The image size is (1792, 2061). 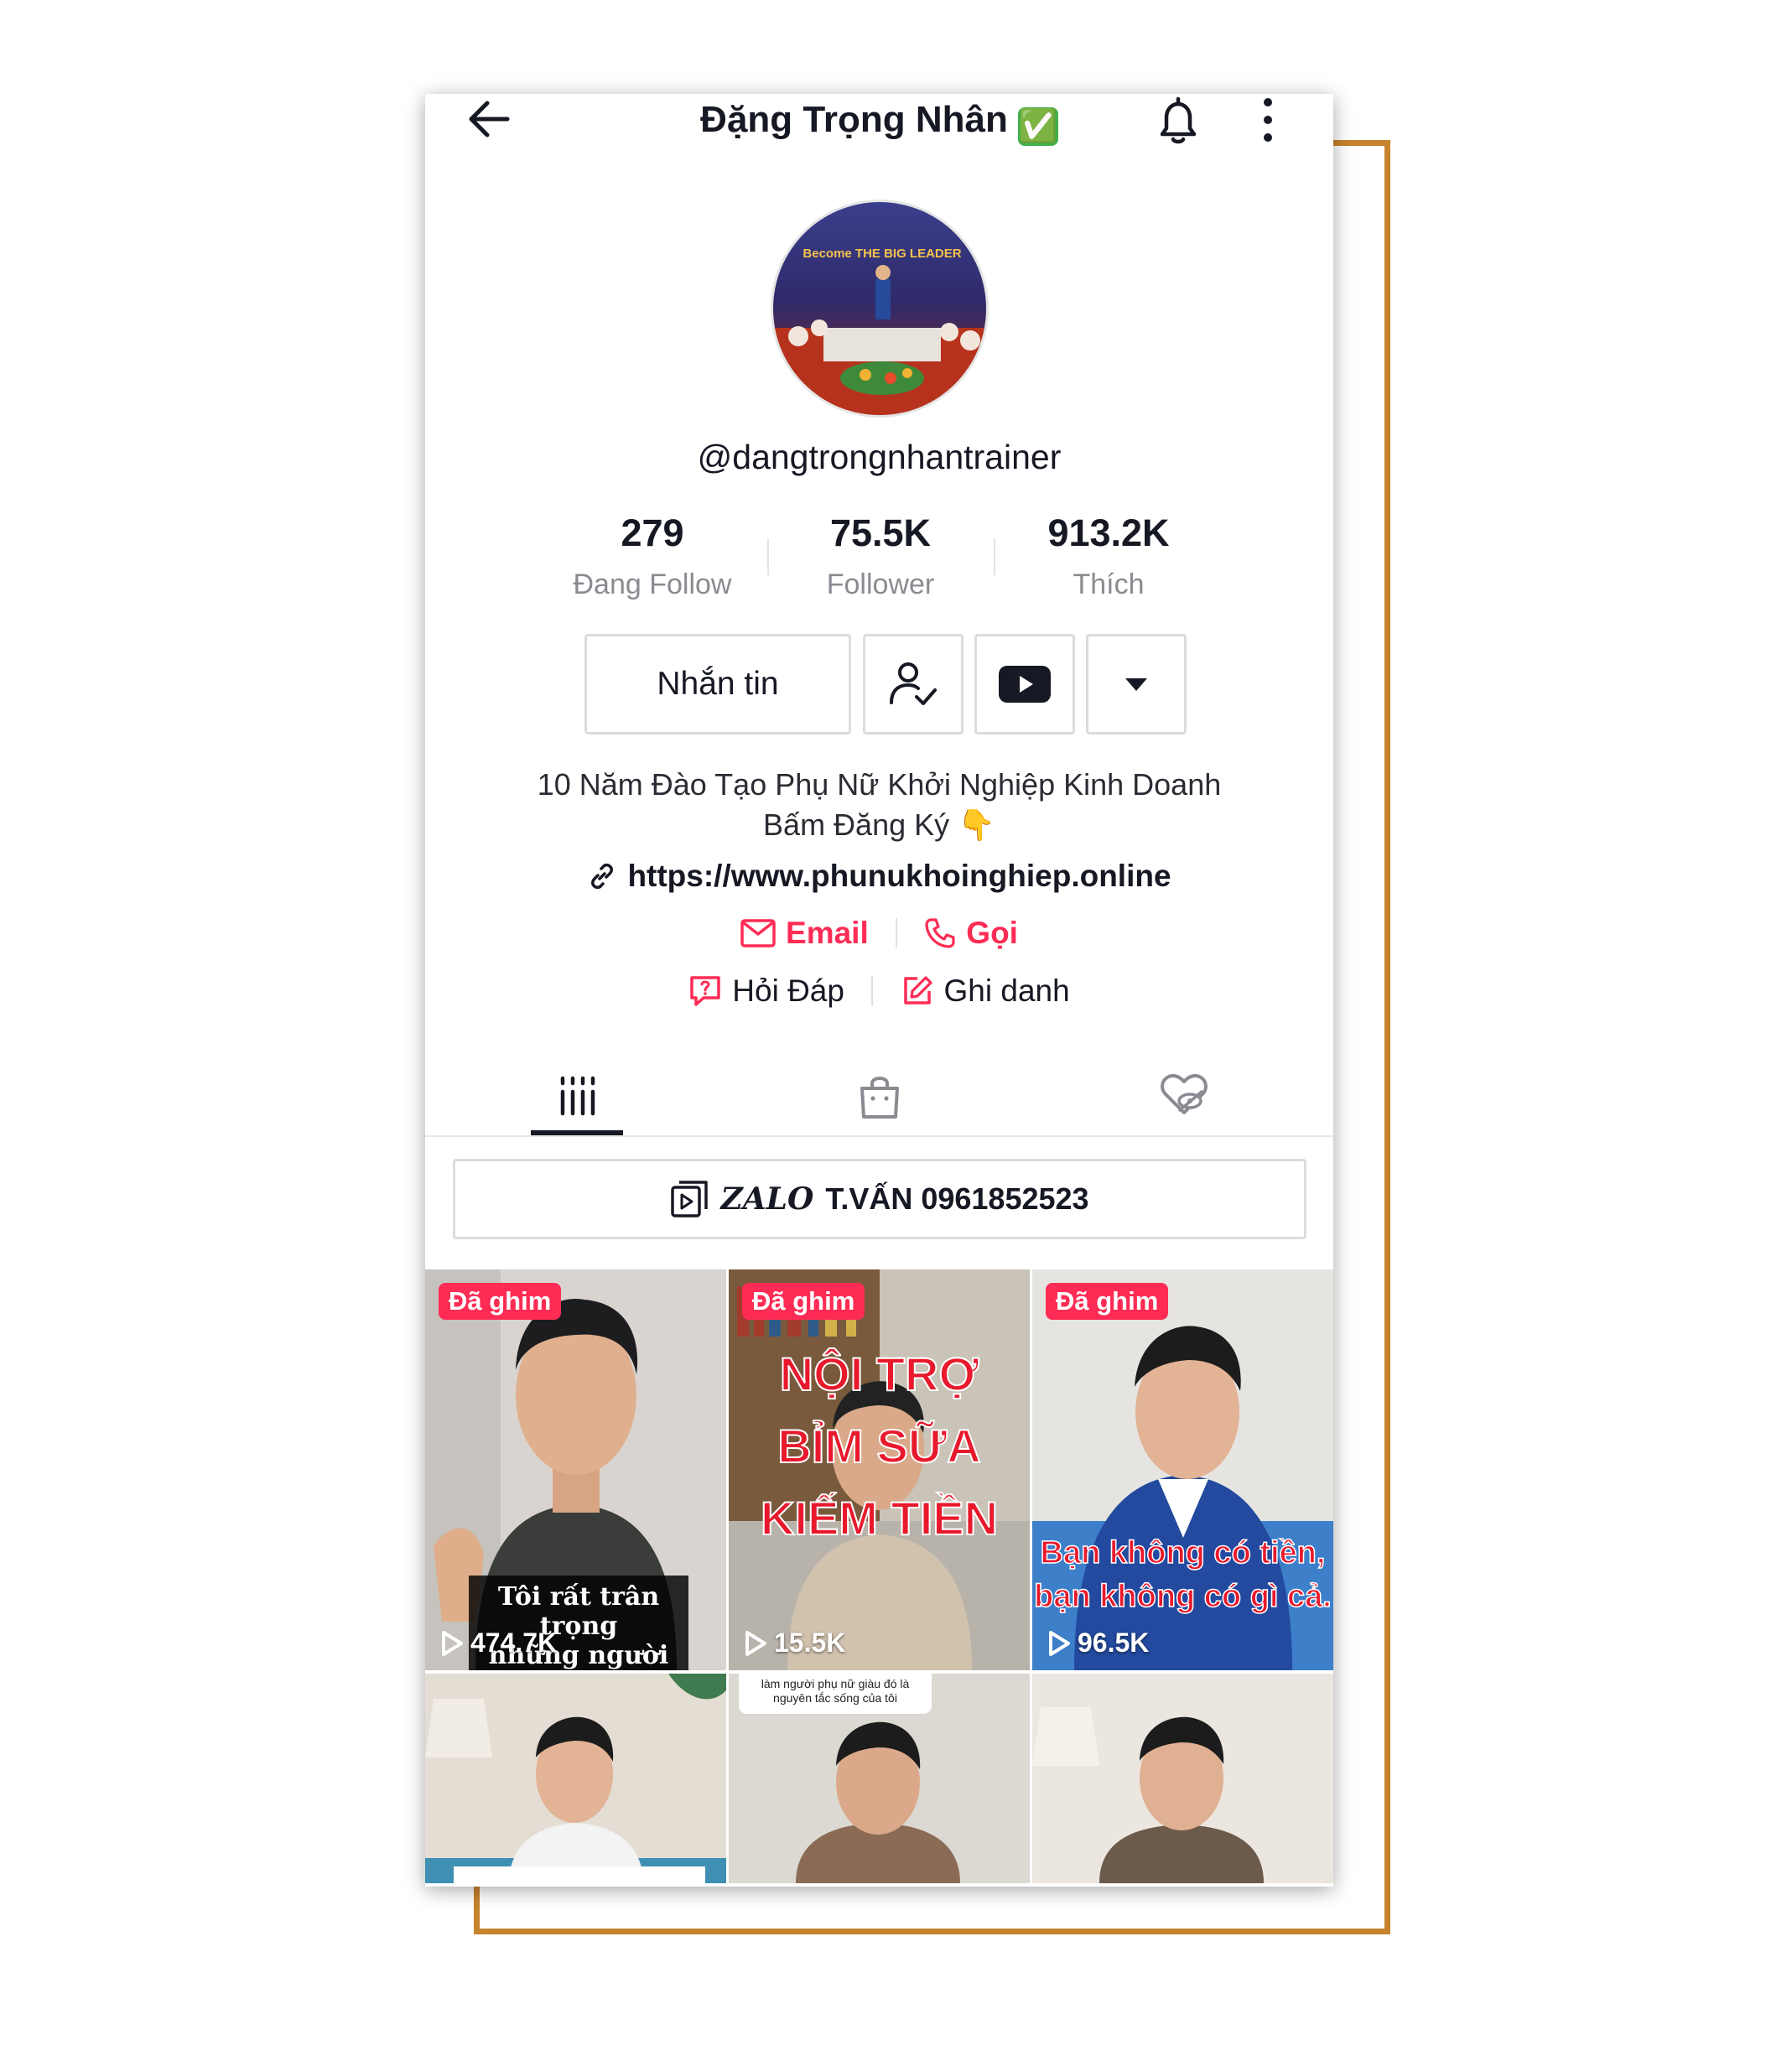 I want to click on video-caption: Bạn không có tiền, bạn không có gì cả., so click(x=1182, y=1575).